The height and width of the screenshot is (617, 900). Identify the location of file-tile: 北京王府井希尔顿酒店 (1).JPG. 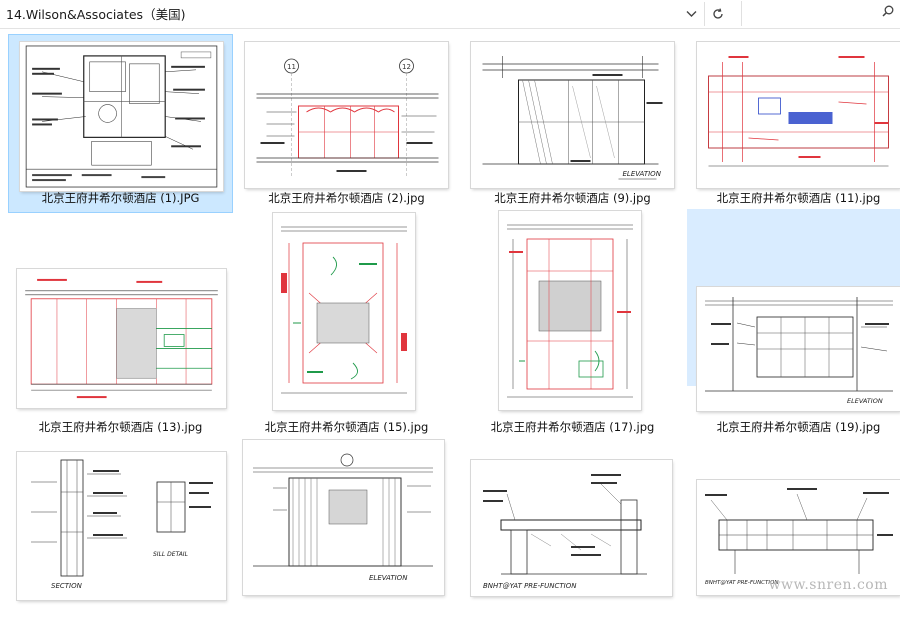
(120, 123).